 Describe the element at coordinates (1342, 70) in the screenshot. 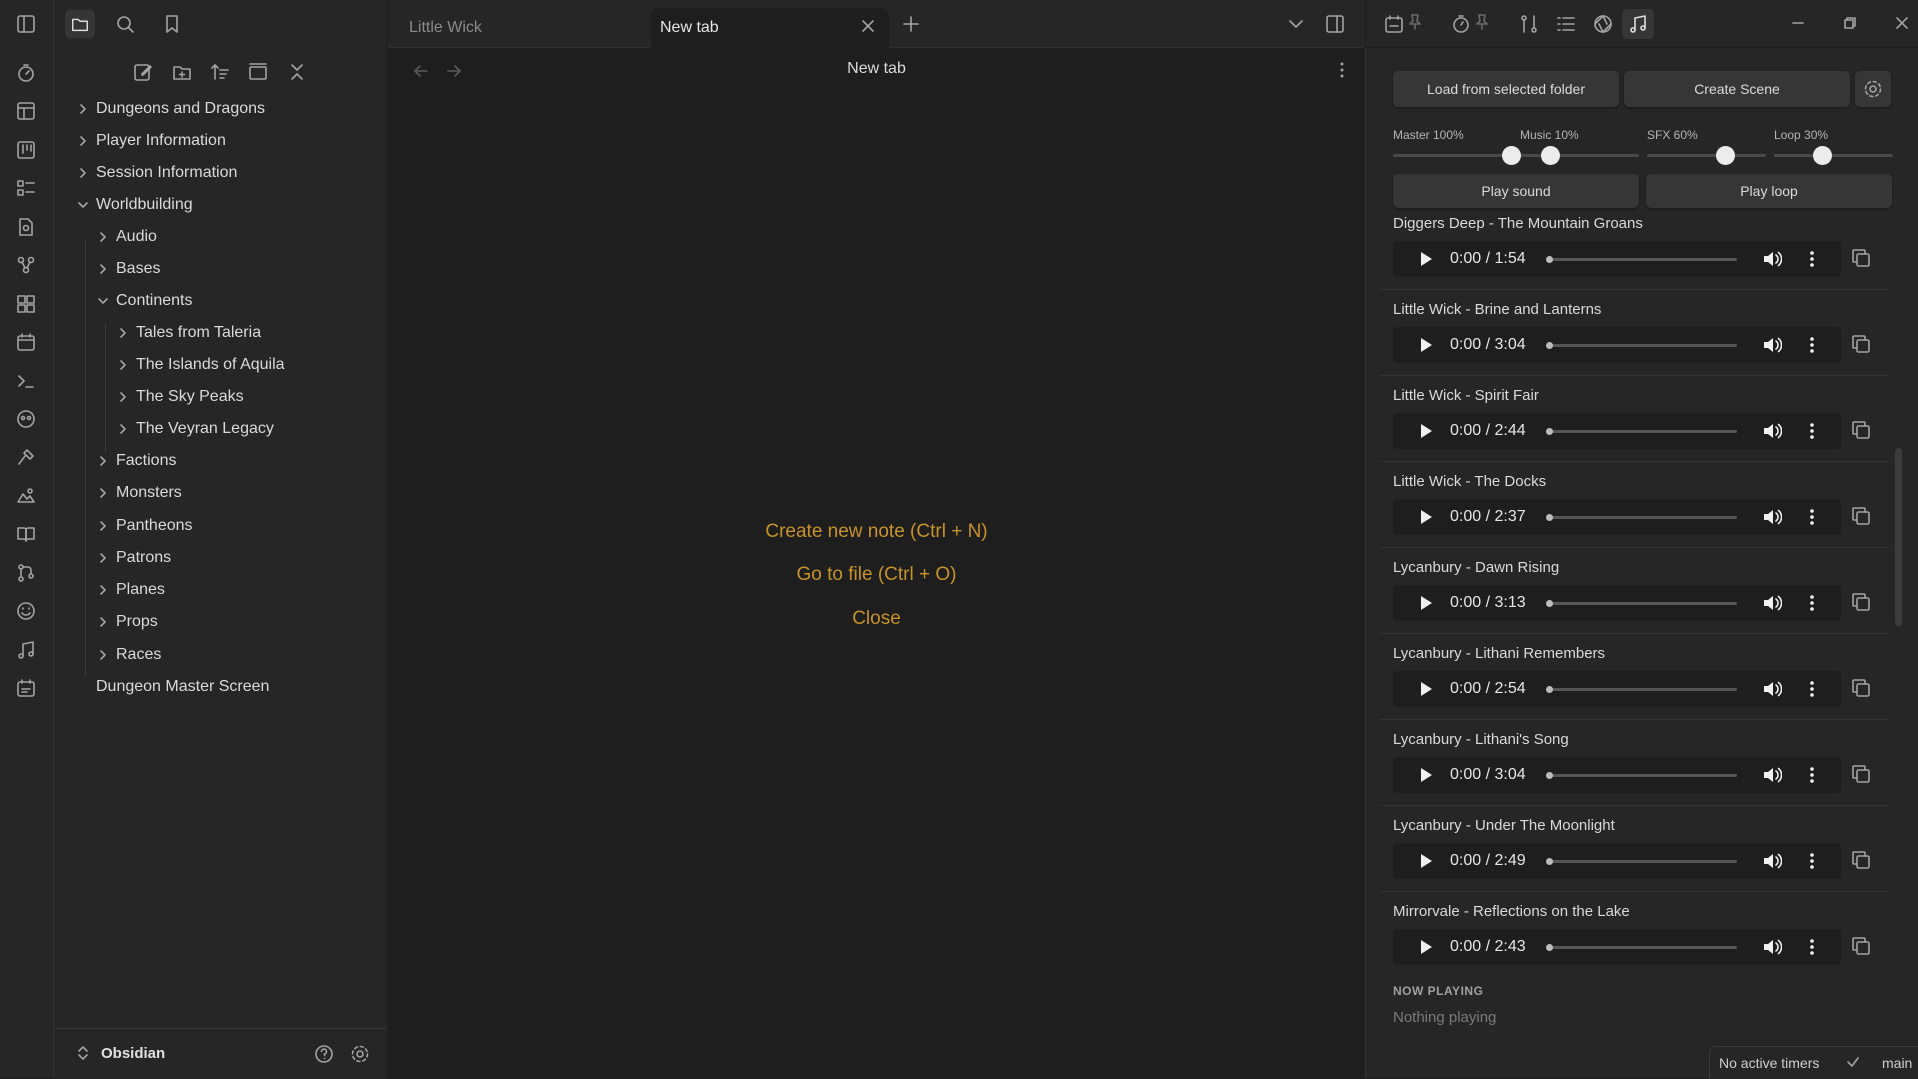

I see `more-options-icon` at that location.